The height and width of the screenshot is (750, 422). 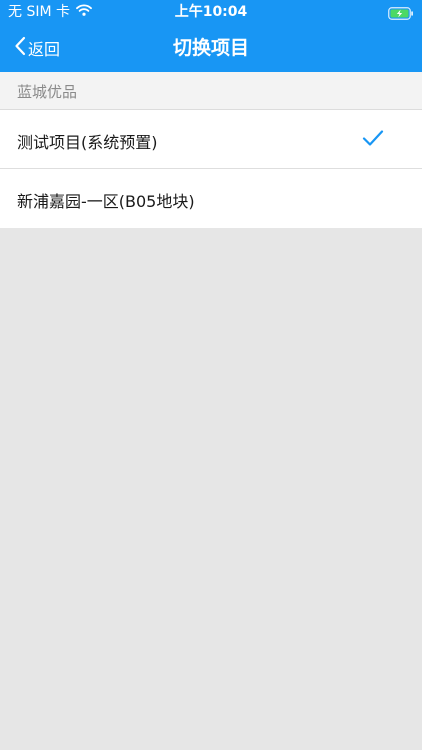 What do you see at coordinates (211, 139) in the screenshot?
I see `project-row-test: 测试项目(系统预置)` at bounding box center [211, 139].